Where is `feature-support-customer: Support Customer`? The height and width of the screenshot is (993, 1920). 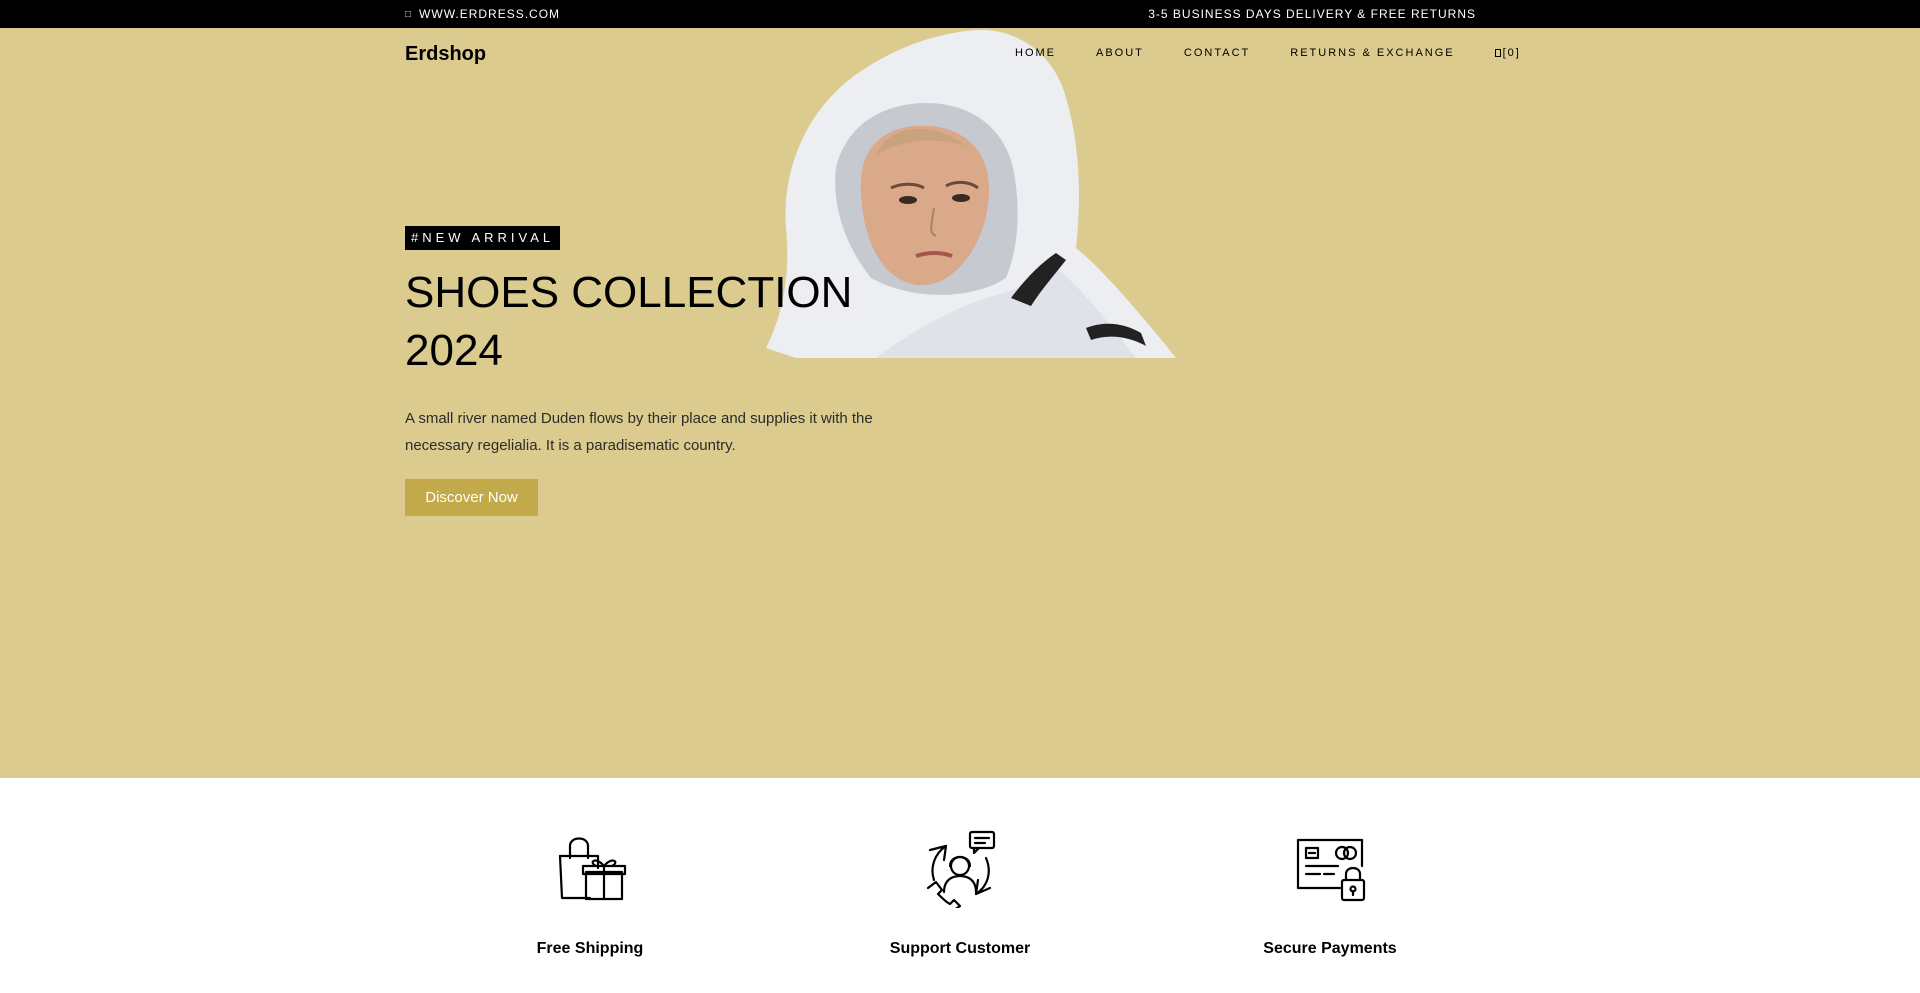
feature-support-customer: Support Customer is located at coordinates (960, 893).